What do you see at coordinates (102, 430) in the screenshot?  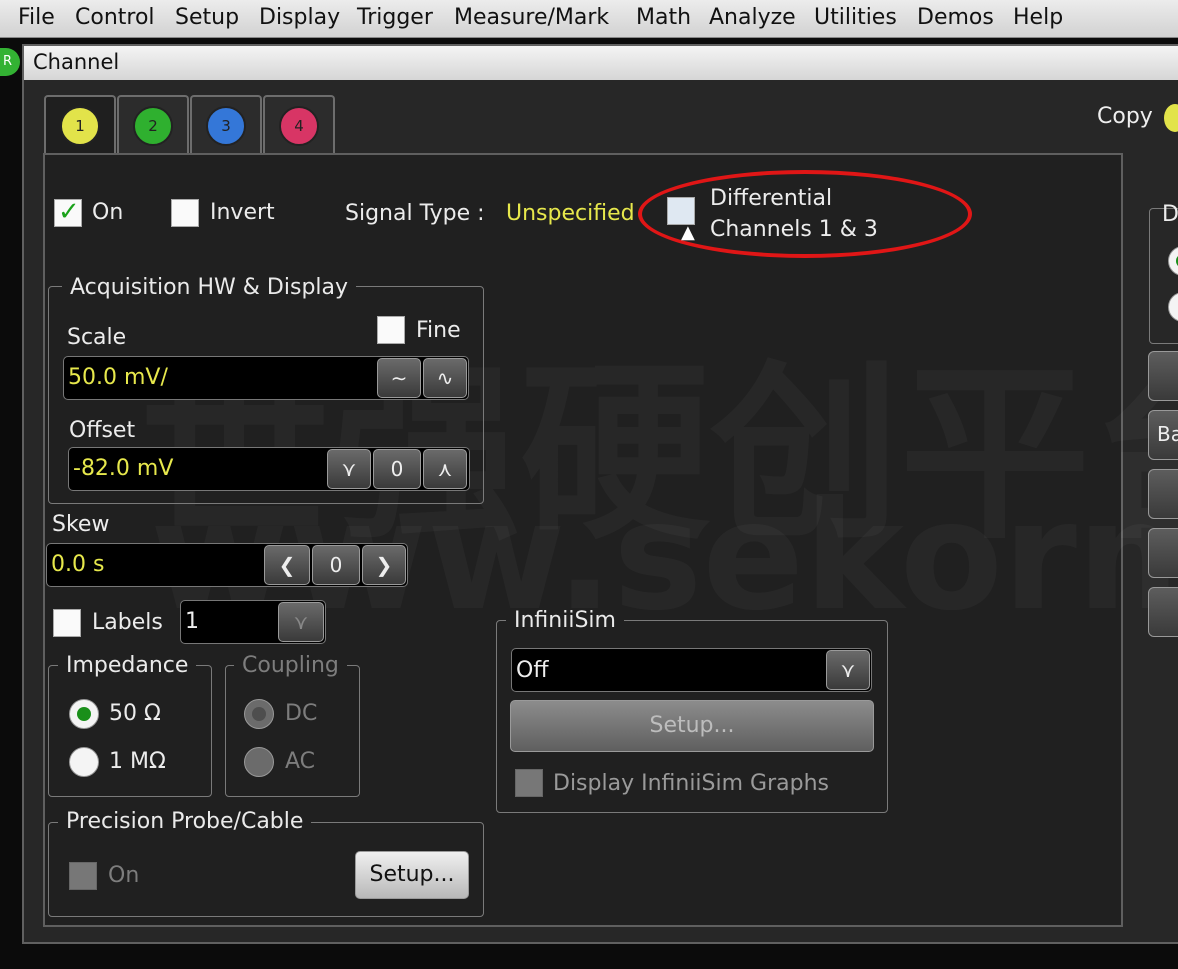 I see `offset-label: Offset` at bounding box center [102, 430].